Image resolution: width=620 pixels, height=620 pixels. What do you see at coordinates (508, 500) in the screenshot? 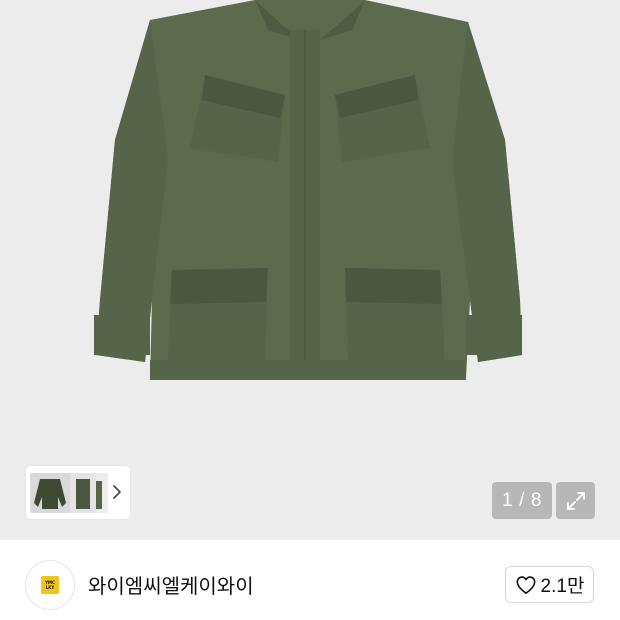
I see `current-page: 1` at bounding box center [508, 500].